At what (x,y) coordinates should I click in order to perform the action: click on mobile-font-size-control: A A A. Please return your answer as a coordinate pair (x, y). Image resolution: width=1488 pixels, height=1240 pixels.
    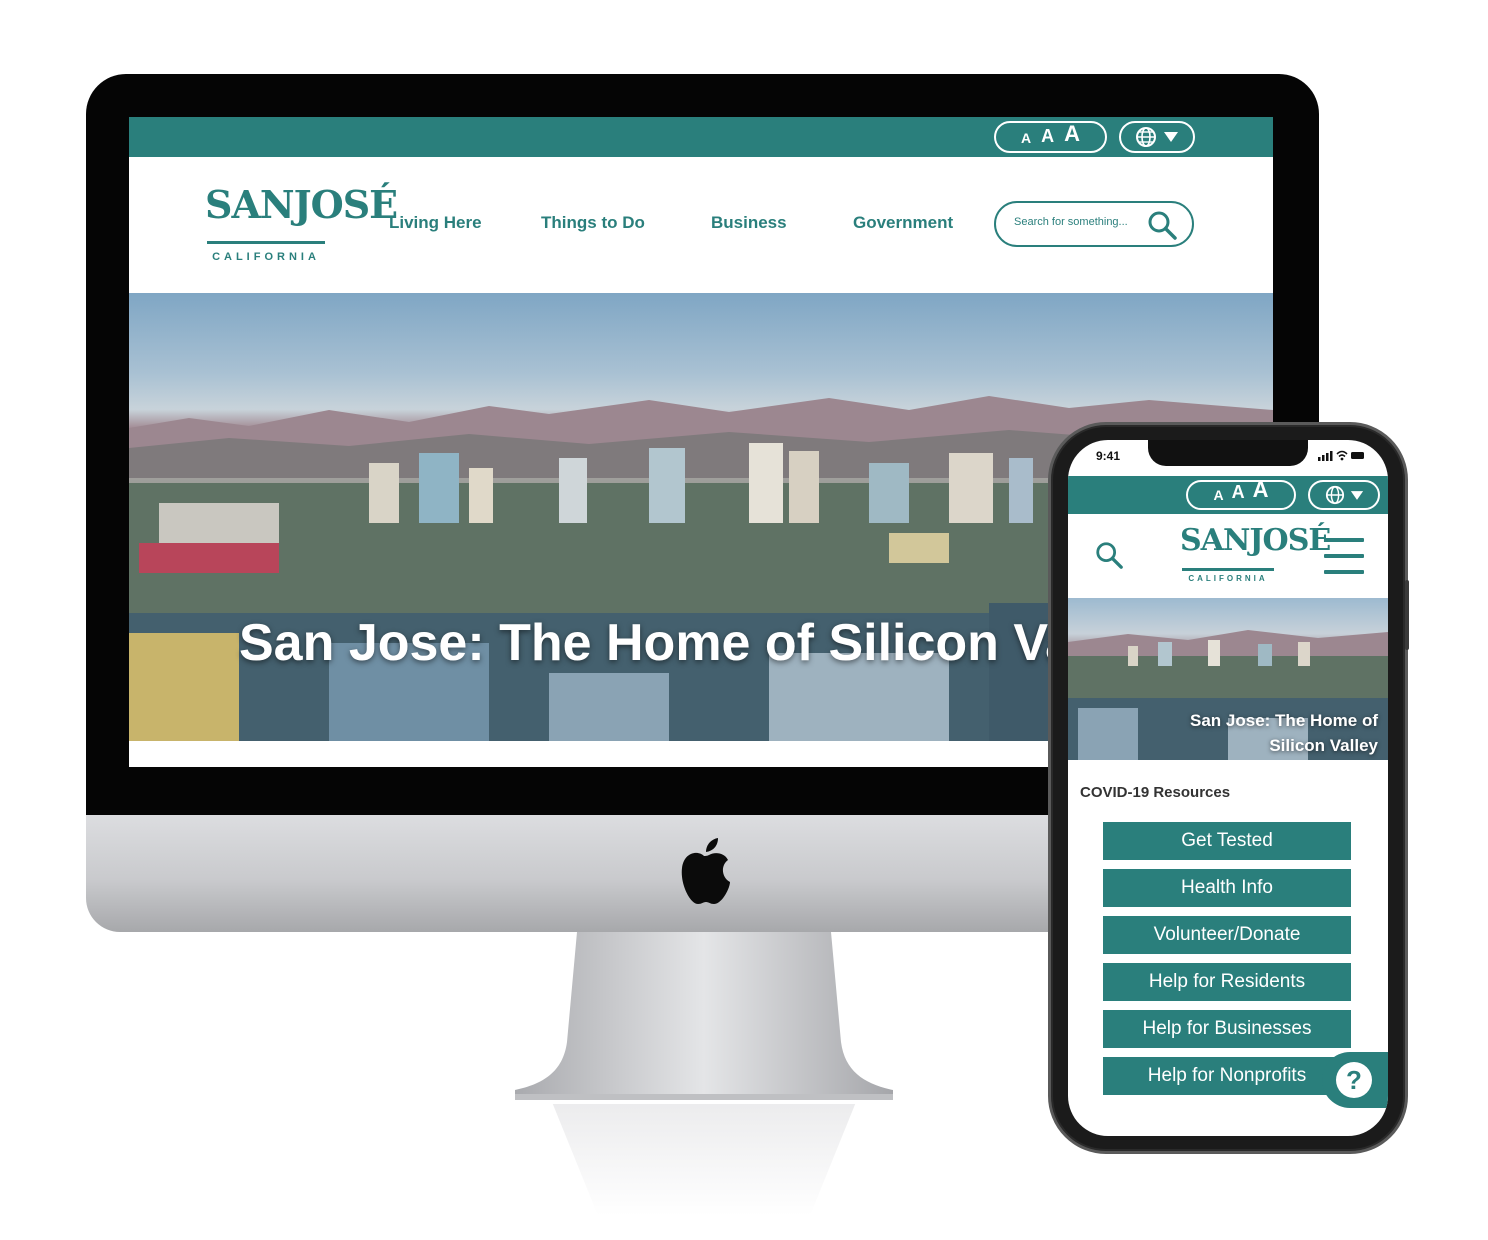
    Looking at the image, I should click on (1241, 493).